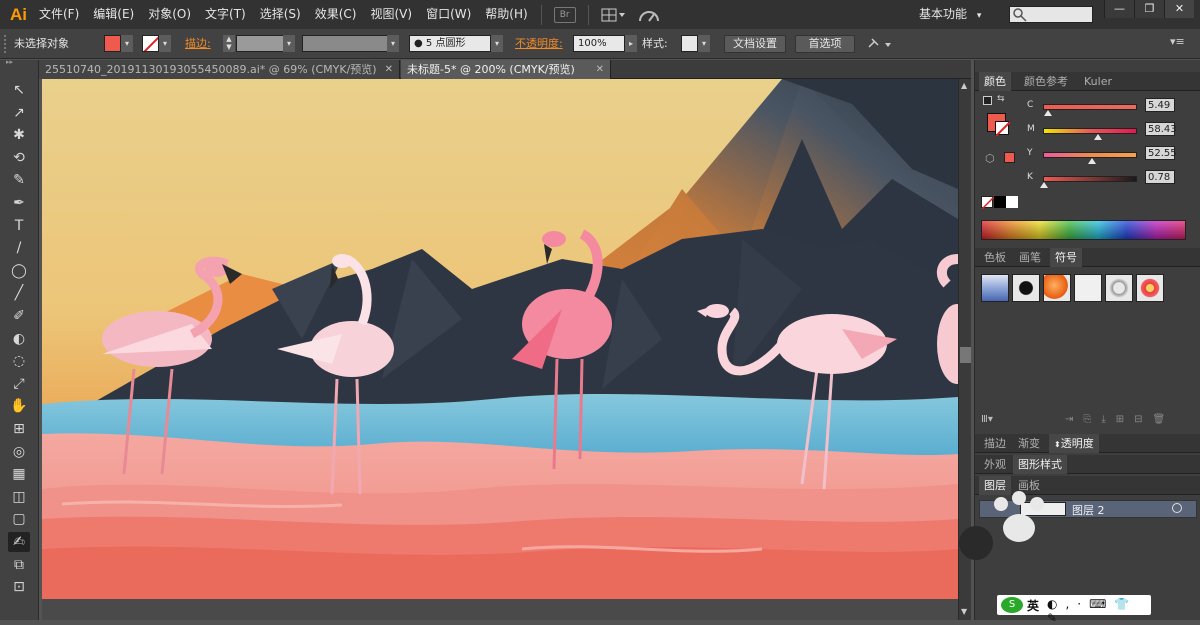 The width and height of the screenshot is (1200, 625). What do you see at coordinates (19, 226) in the screenshot?
I see `type-tool-icon: T` at bounding box center [19, 226].